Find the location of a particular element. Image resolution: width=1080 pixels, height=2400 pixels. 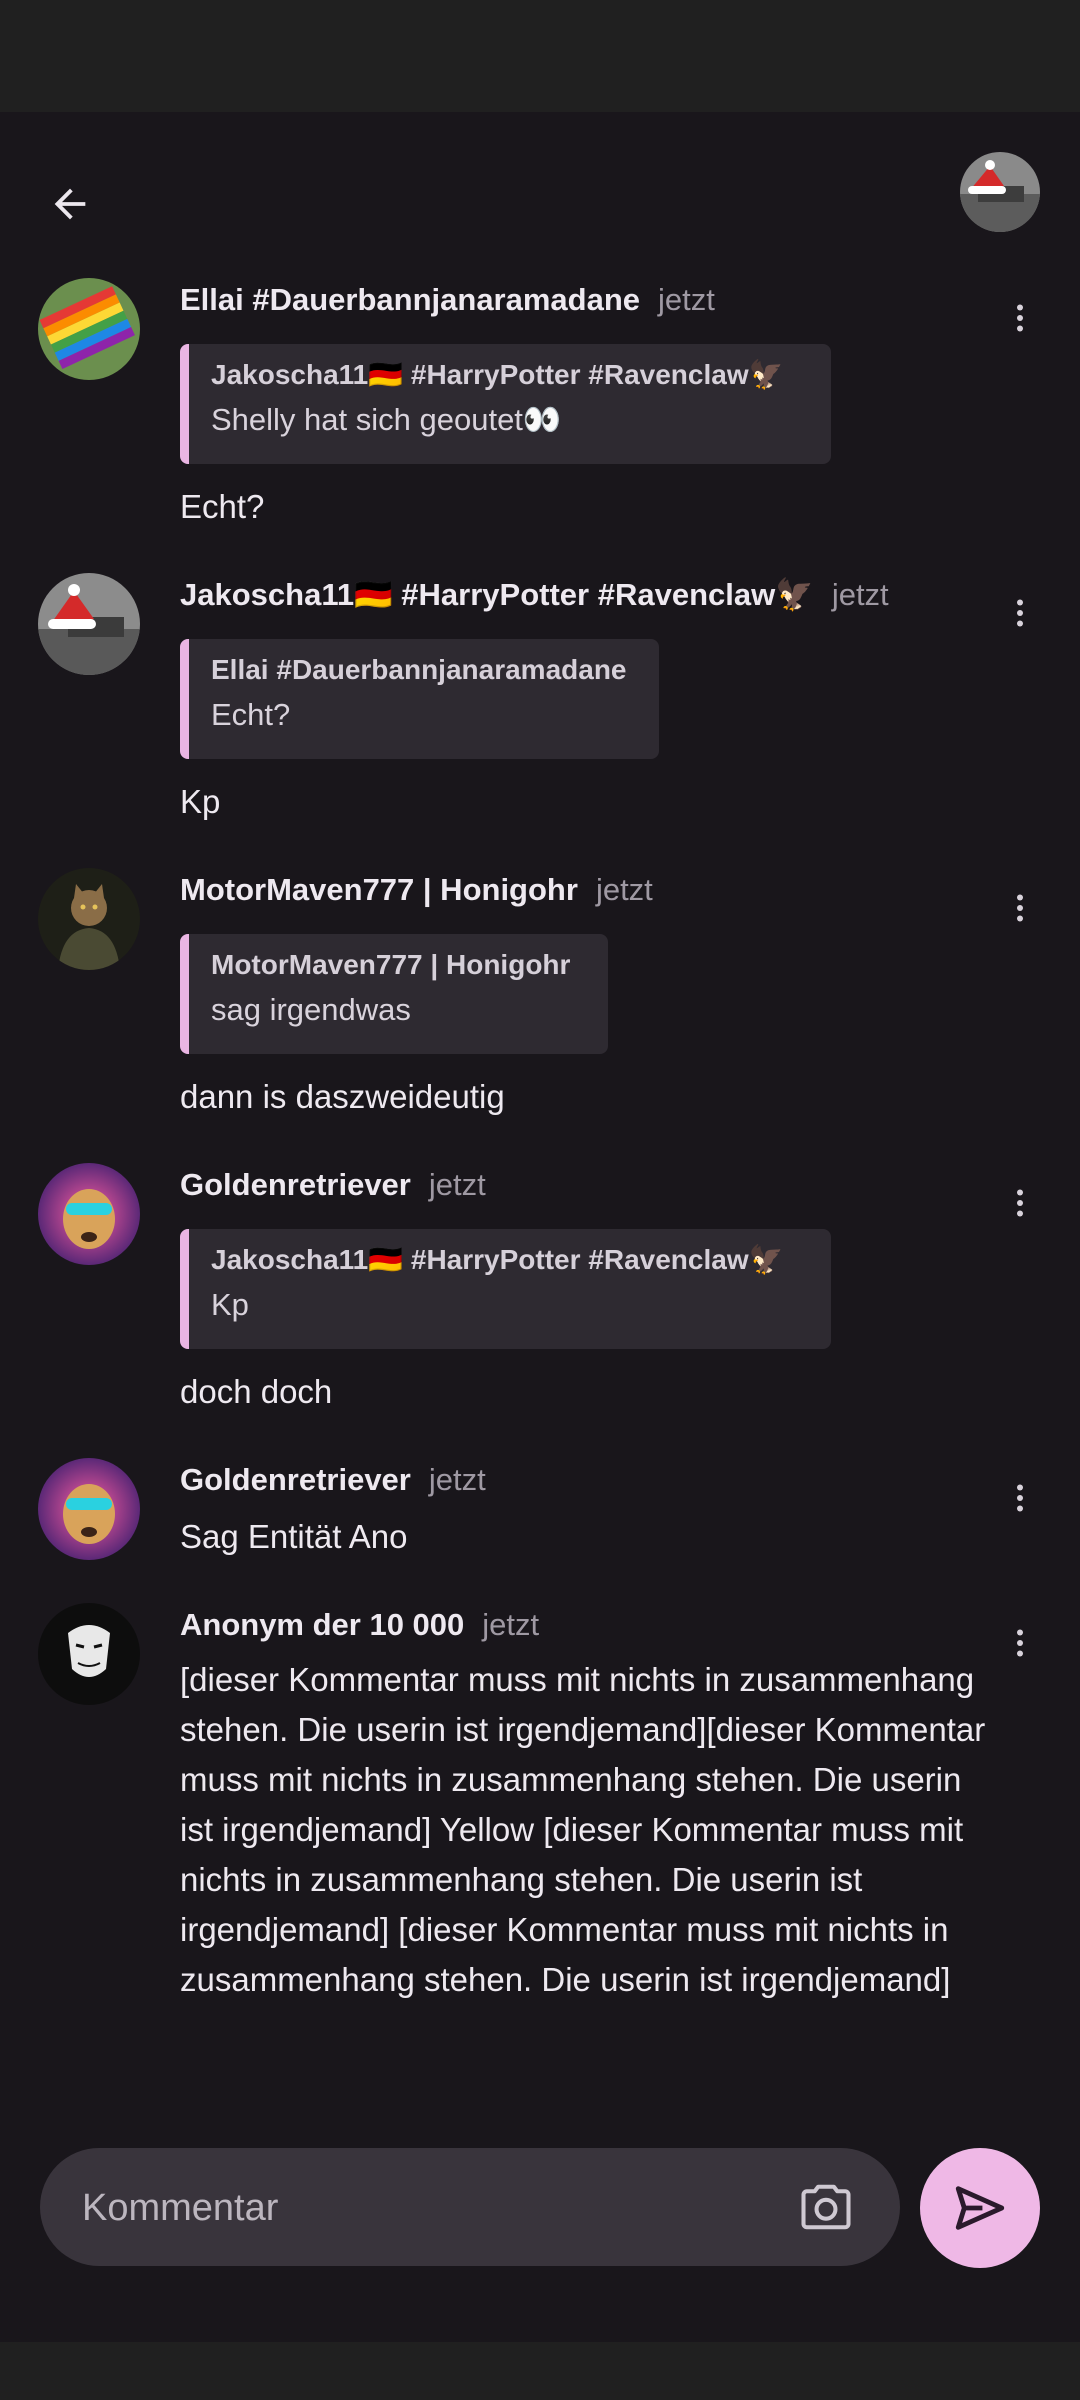

comment-text: Sag Entität Ano is located at coordinates (294, 1536).